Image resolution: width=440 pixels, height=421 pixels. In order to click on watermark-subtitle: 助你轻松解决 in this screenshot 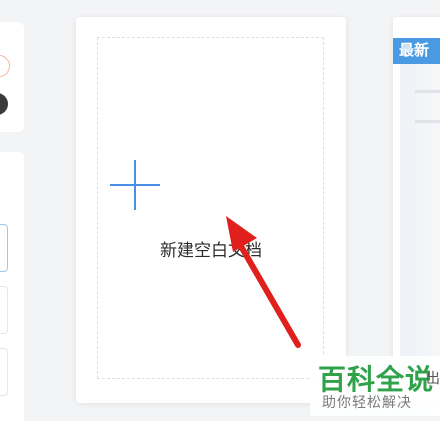, I will do `click(367, 403)`.